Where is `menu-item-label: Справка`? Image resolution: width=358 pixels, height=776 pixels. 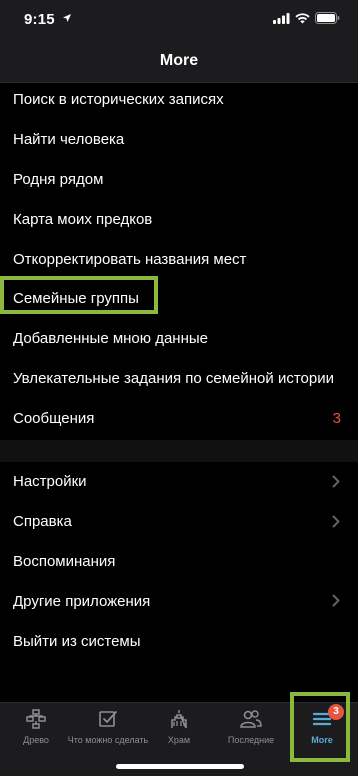 menu-item-label: Справка is located at coordinates (42, 522).